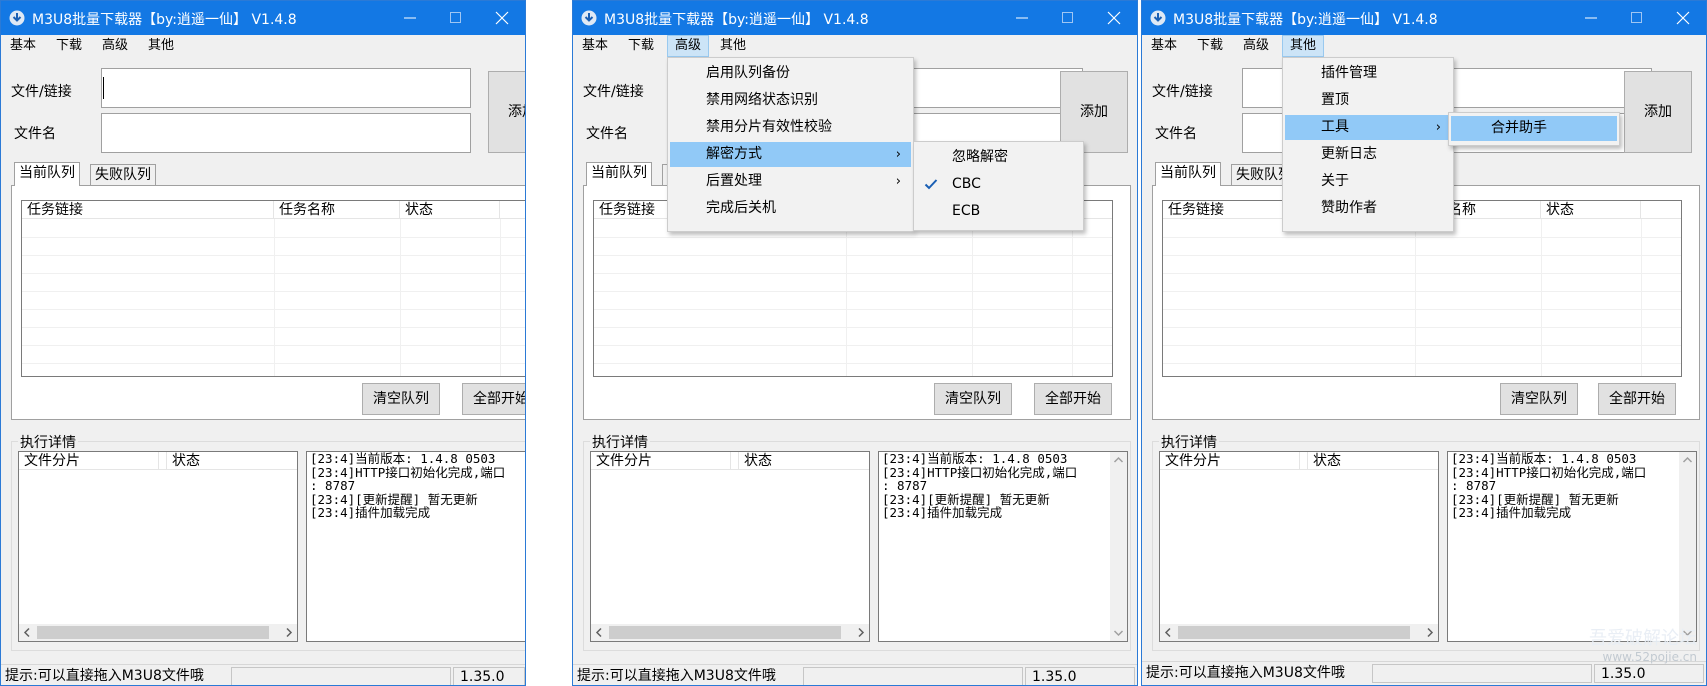 This screenshot has width=1707, height=686. Describe the element at coordinates (286, 133) in the screenshot. I see `filename-input` at that location.